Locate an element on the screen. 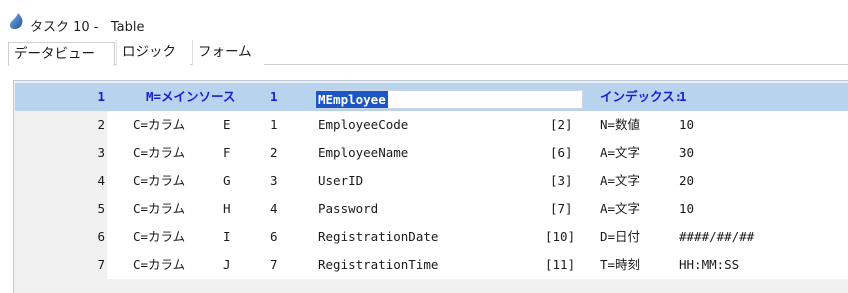  row-format: HH:MM:SS is located at coordinates (709, 264).